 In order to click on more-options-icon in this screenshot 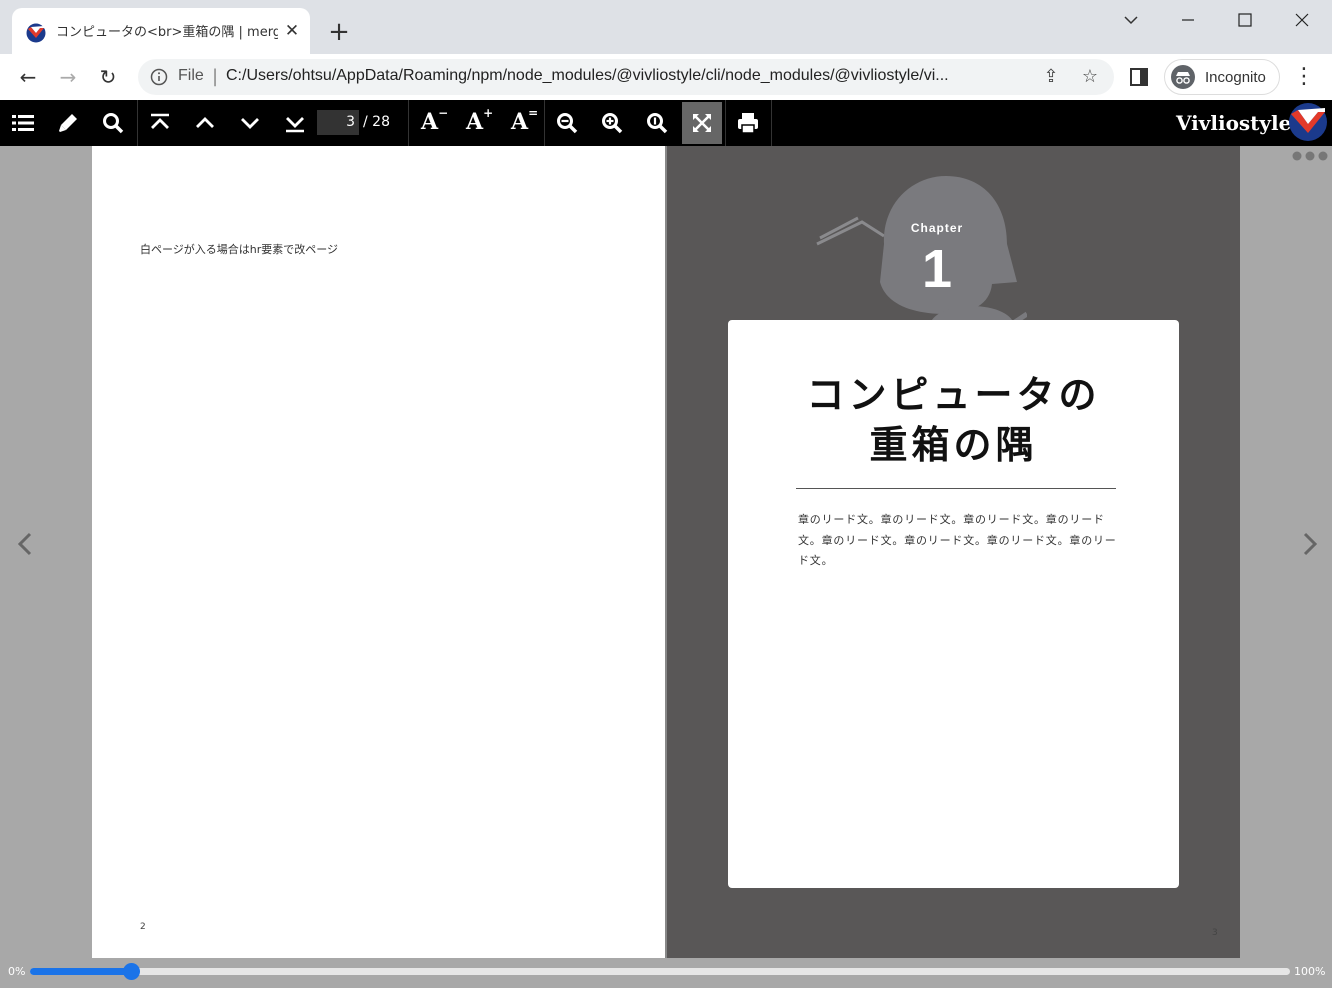, I will do `click(1310, 156)`.